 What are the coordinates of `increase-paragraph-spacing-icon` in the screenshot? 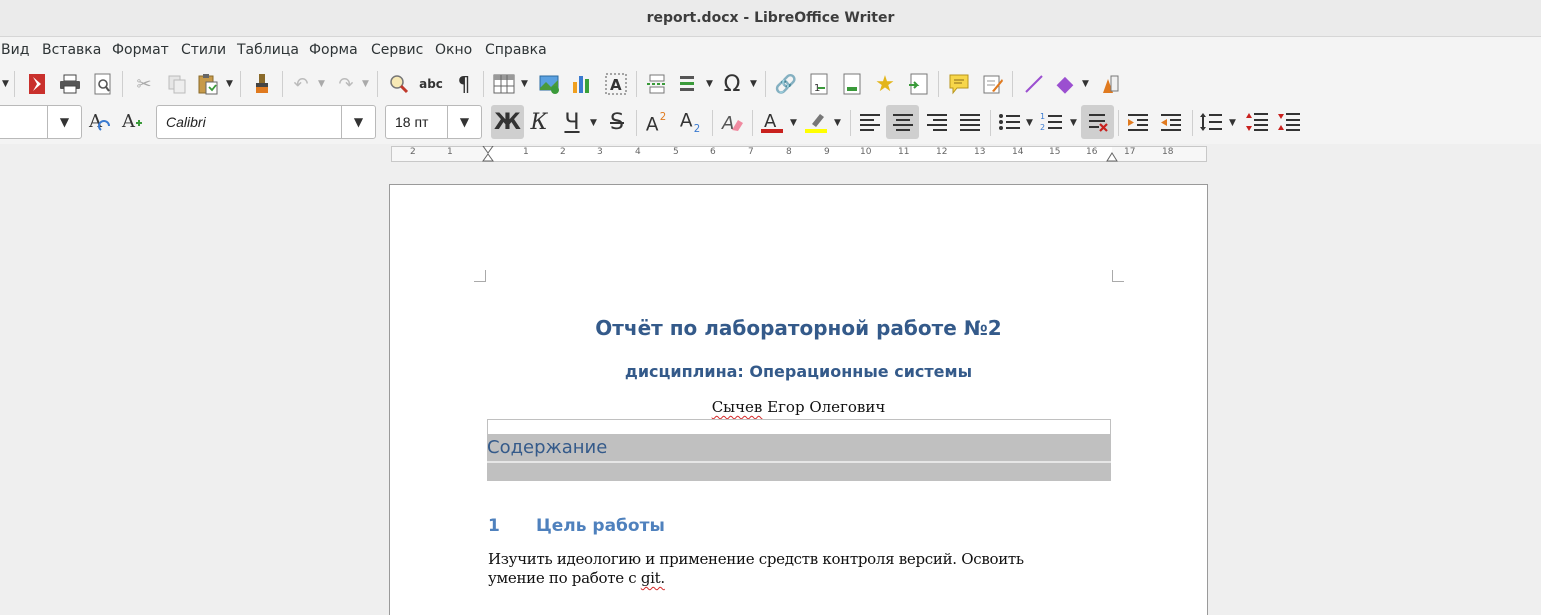 It's located at (1257, 122).